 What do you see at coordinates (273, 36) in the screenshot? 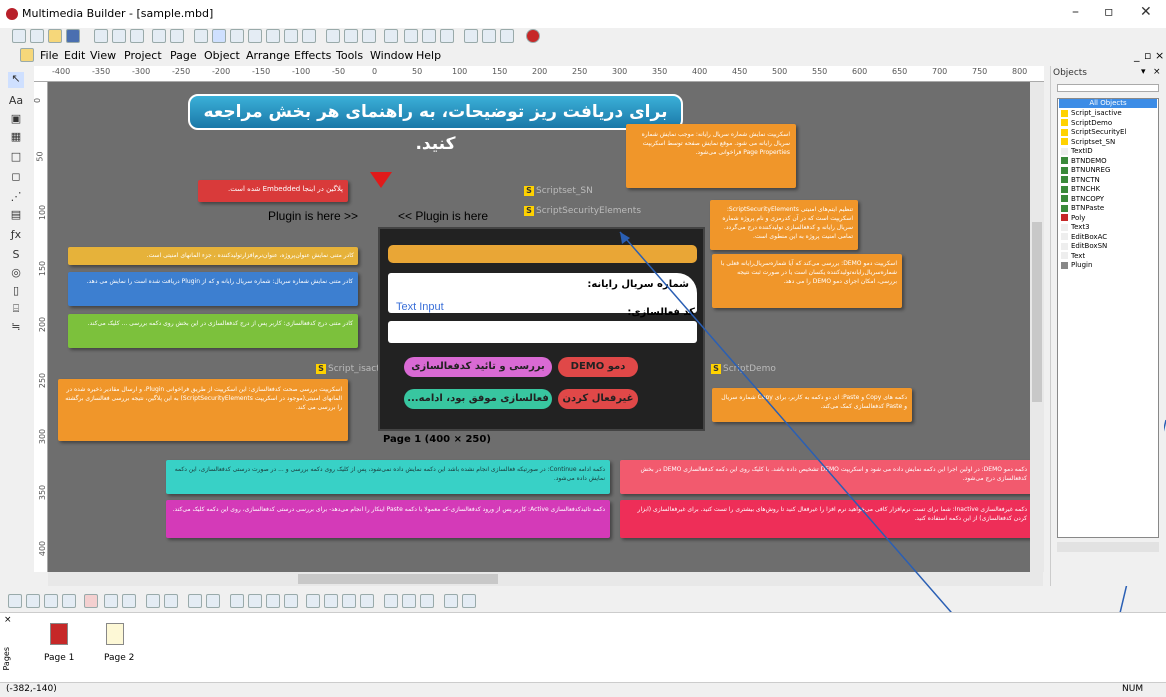
I see `plus-icon` at bounding box center [273, 36].